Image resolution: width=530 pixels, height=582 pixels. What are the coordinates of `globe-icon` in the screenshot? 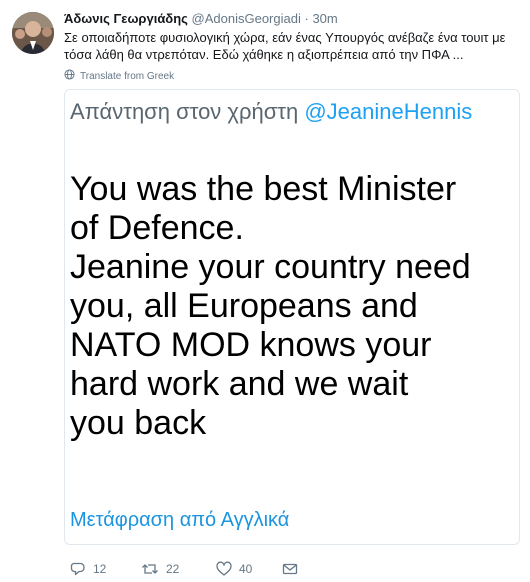 It's located at (69, 76).